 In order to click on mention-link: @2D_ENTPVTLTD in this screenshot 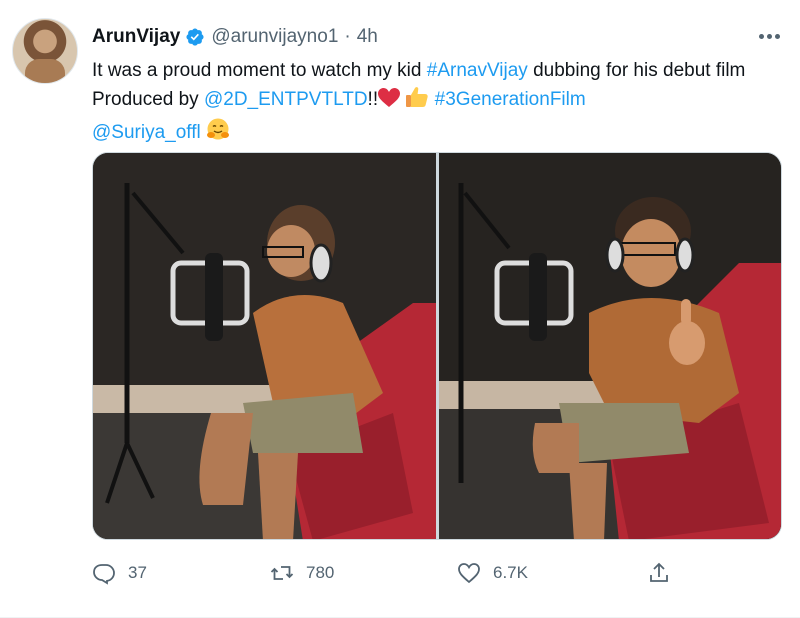, I will do `click(286, 99)`.